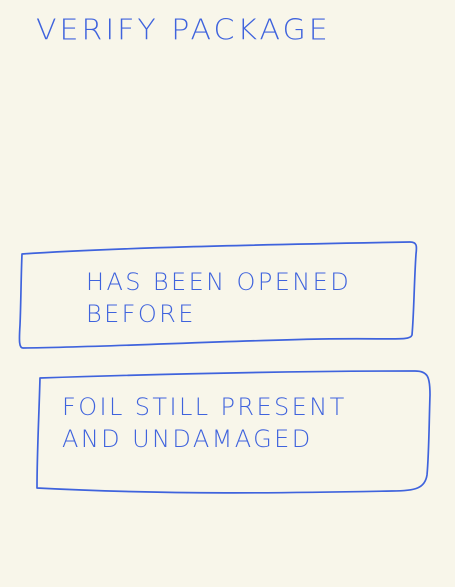  I want to click on option-opened-before-label: HAS BEEN OPENED BEFORE, so click(219, 298).